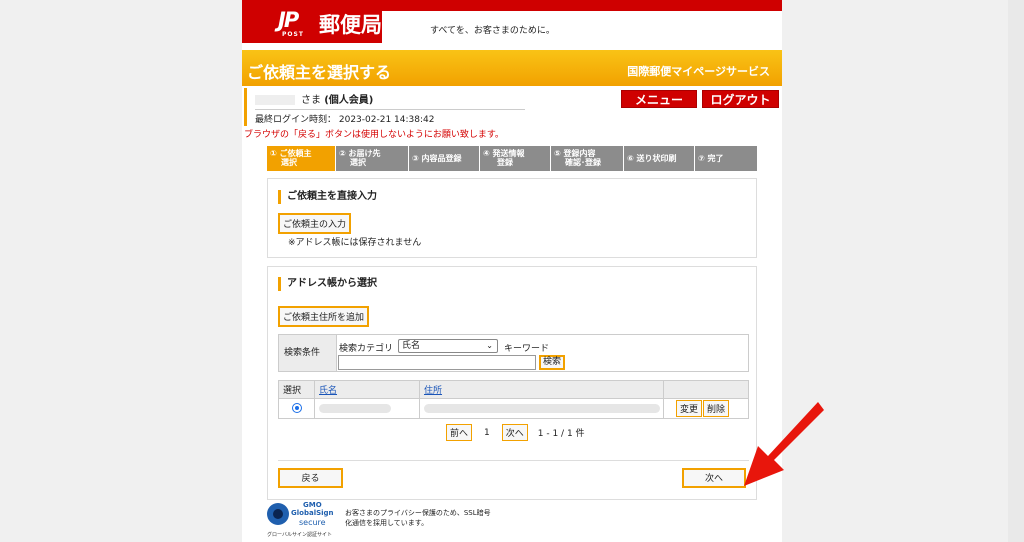 Image resolution: width=1024 pixels, height=542 pixels. I want to click on menu-button: メニュー, so click(659, 99).